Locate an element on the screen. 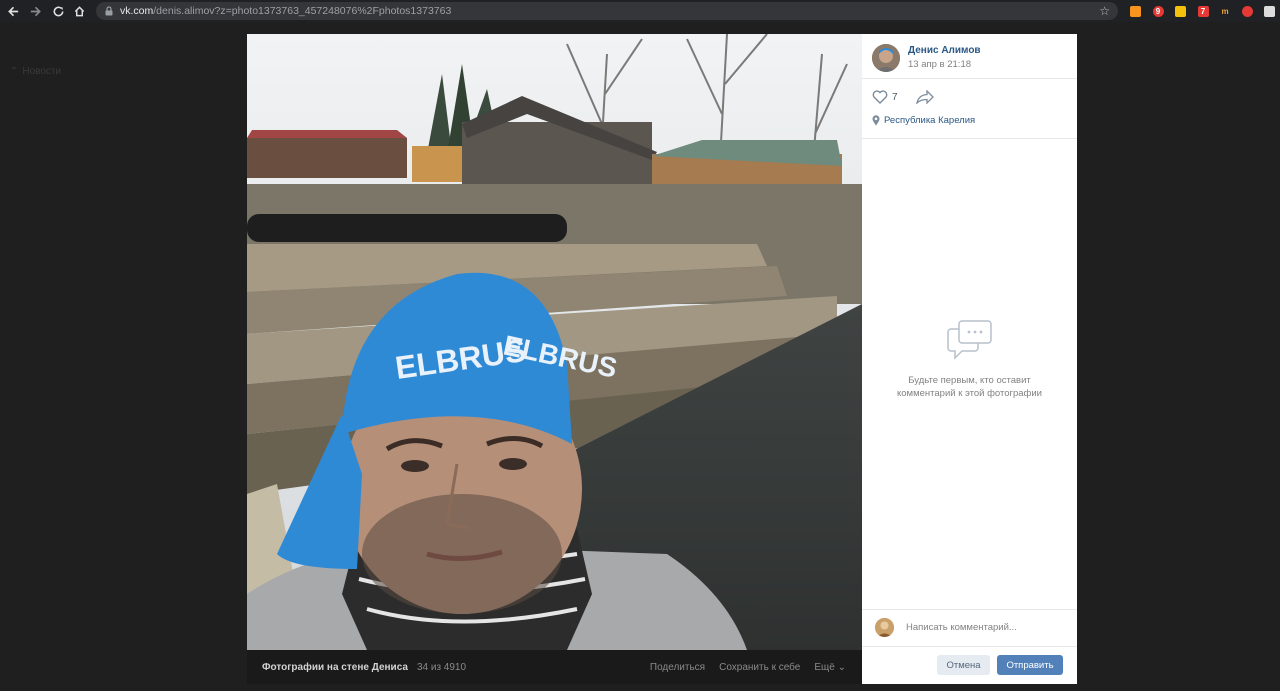 This screenshot has height=691, width=1280. my-avatar is located at coordinates (884, 627).